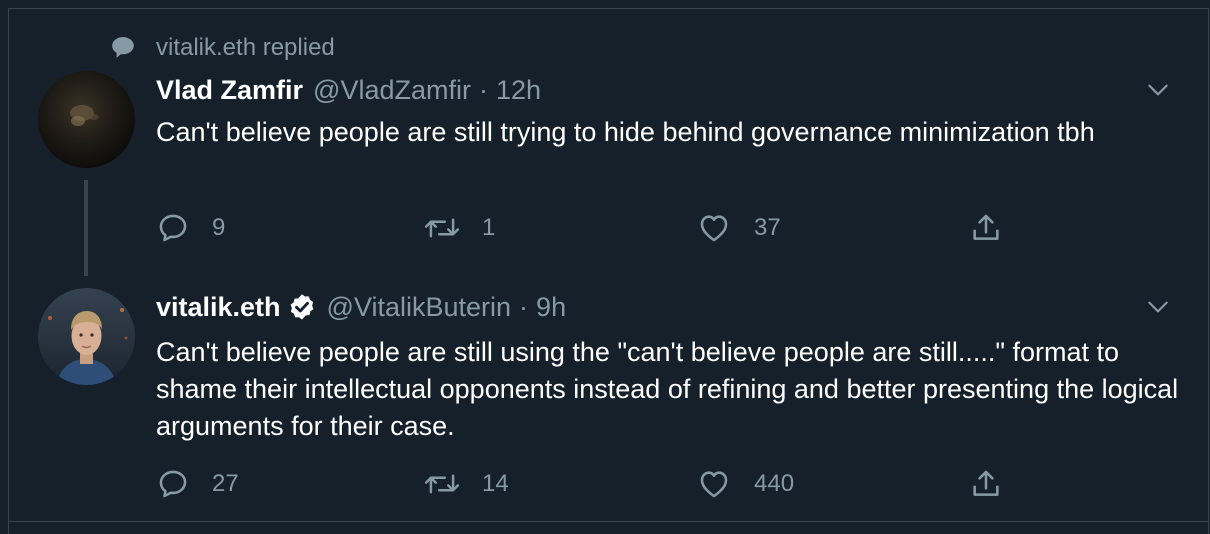 This screenshot has width=1210, height=534. I want to click on thread-connector-line, so click(86, 228).